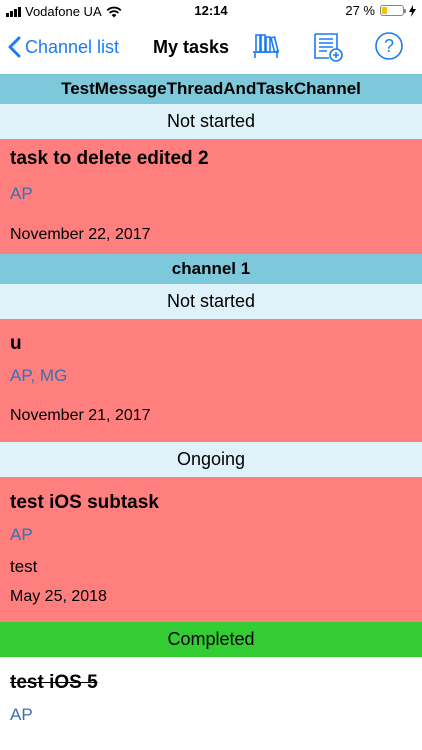 This screenshot has width=422, height=750. Describe the element at coordinates (211, 703) in the screenshot. I see `task-row: test iOS 5 AP` at that location.